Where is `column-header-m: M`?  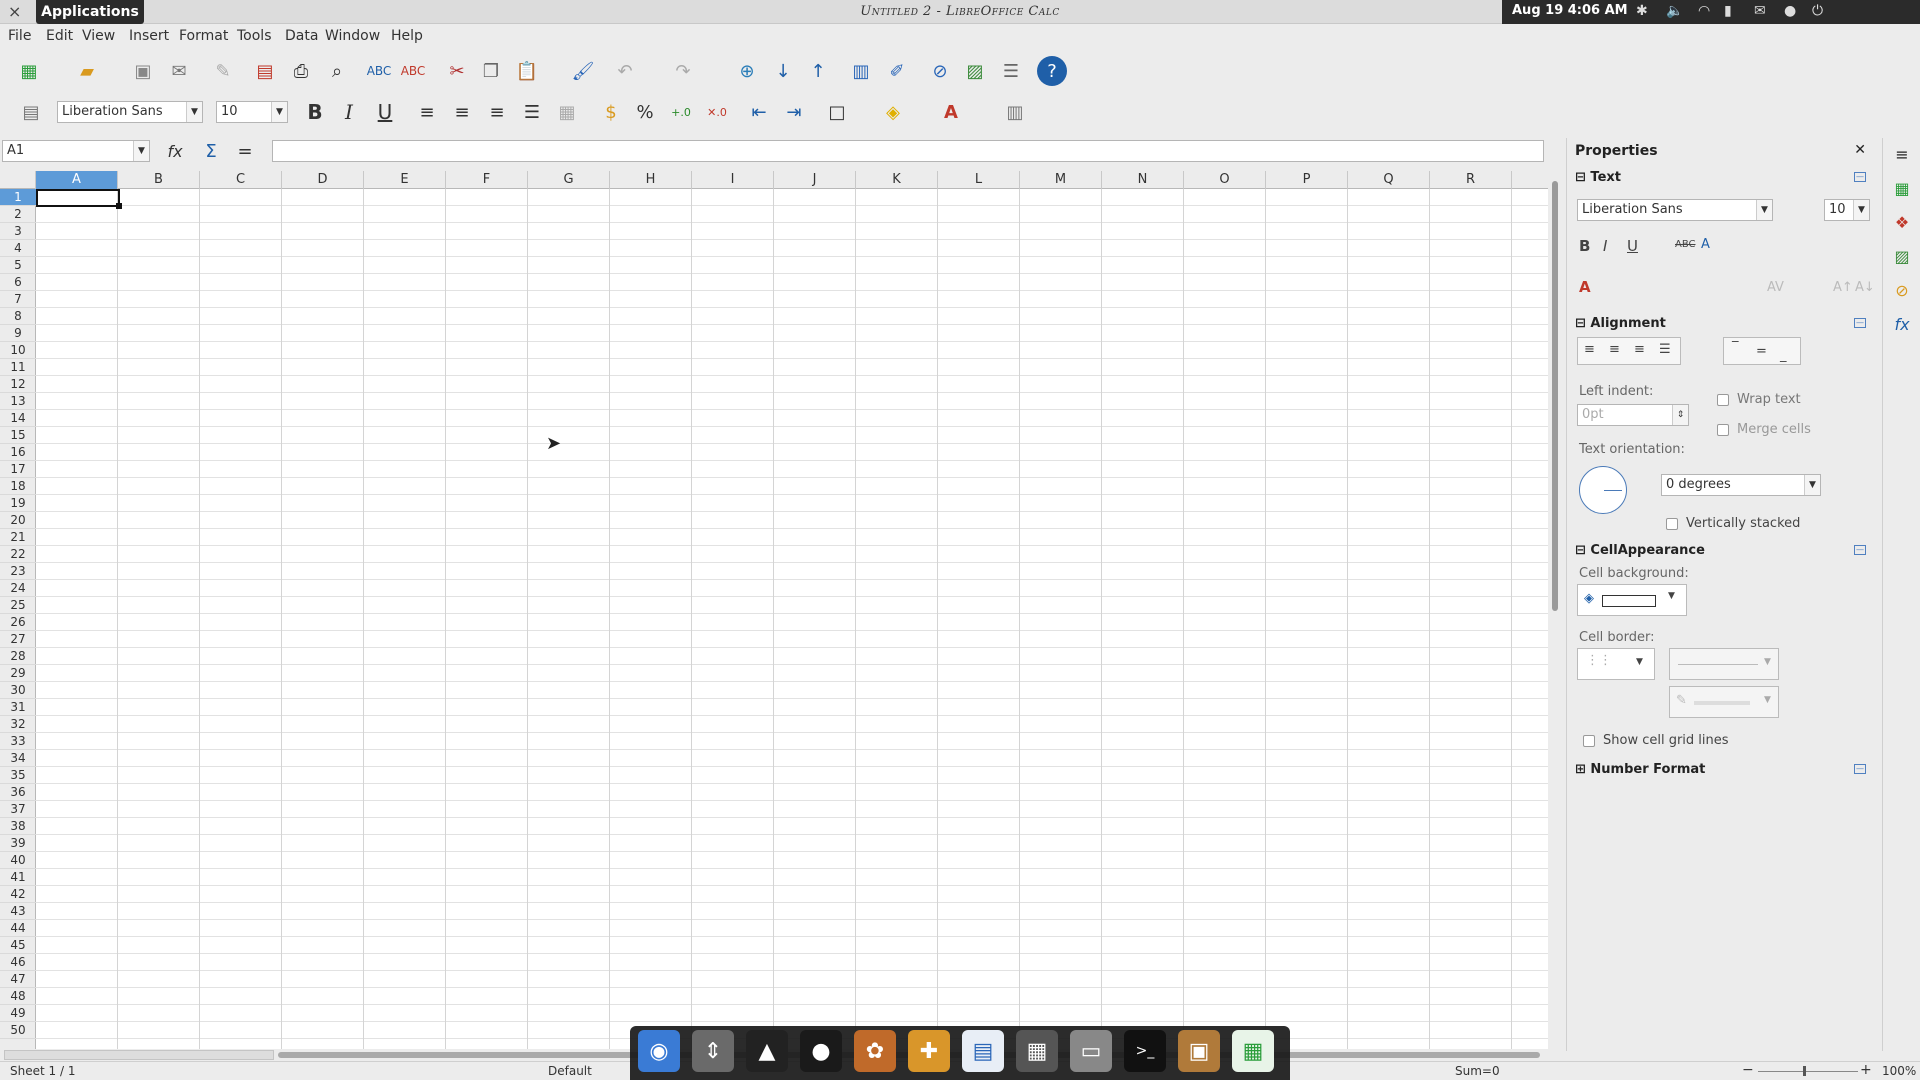 column-header-m: M is located at coordinates (1061, 180).